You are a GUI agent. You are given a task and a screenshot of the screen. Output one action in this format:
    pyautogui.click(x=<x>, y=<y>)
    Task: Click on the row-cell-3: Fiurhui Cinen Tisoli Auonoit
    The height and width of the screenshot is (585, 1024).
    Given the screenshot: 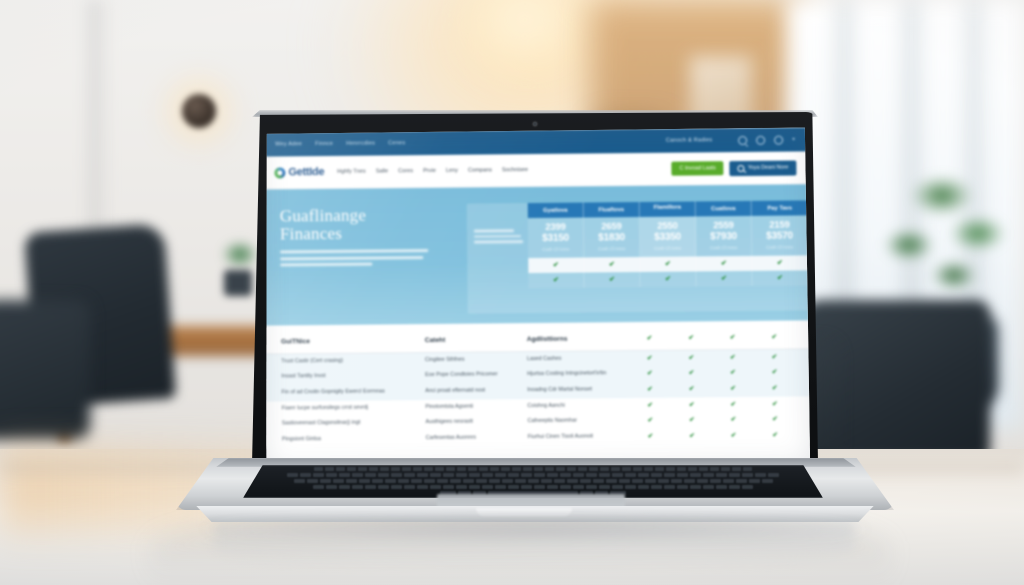 What is the action you would take?
    pyautogui.click(x=560, y=437)
    